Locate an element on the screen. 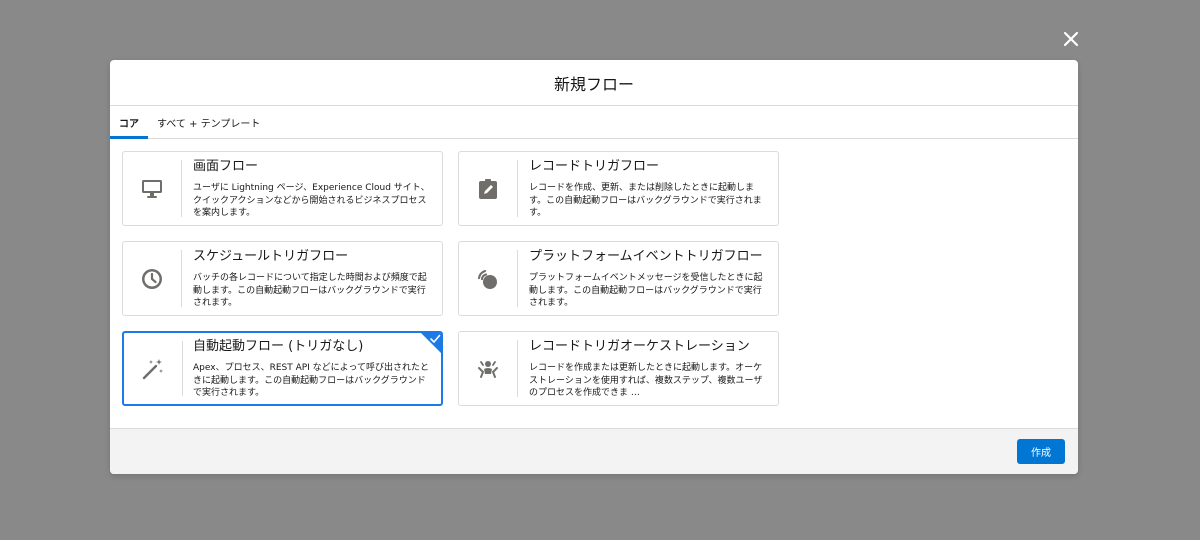 The width and height of the screenshot is (1200, 540). card-title: レコードトリガオーケストレーション is located at coordinates (639, 346).